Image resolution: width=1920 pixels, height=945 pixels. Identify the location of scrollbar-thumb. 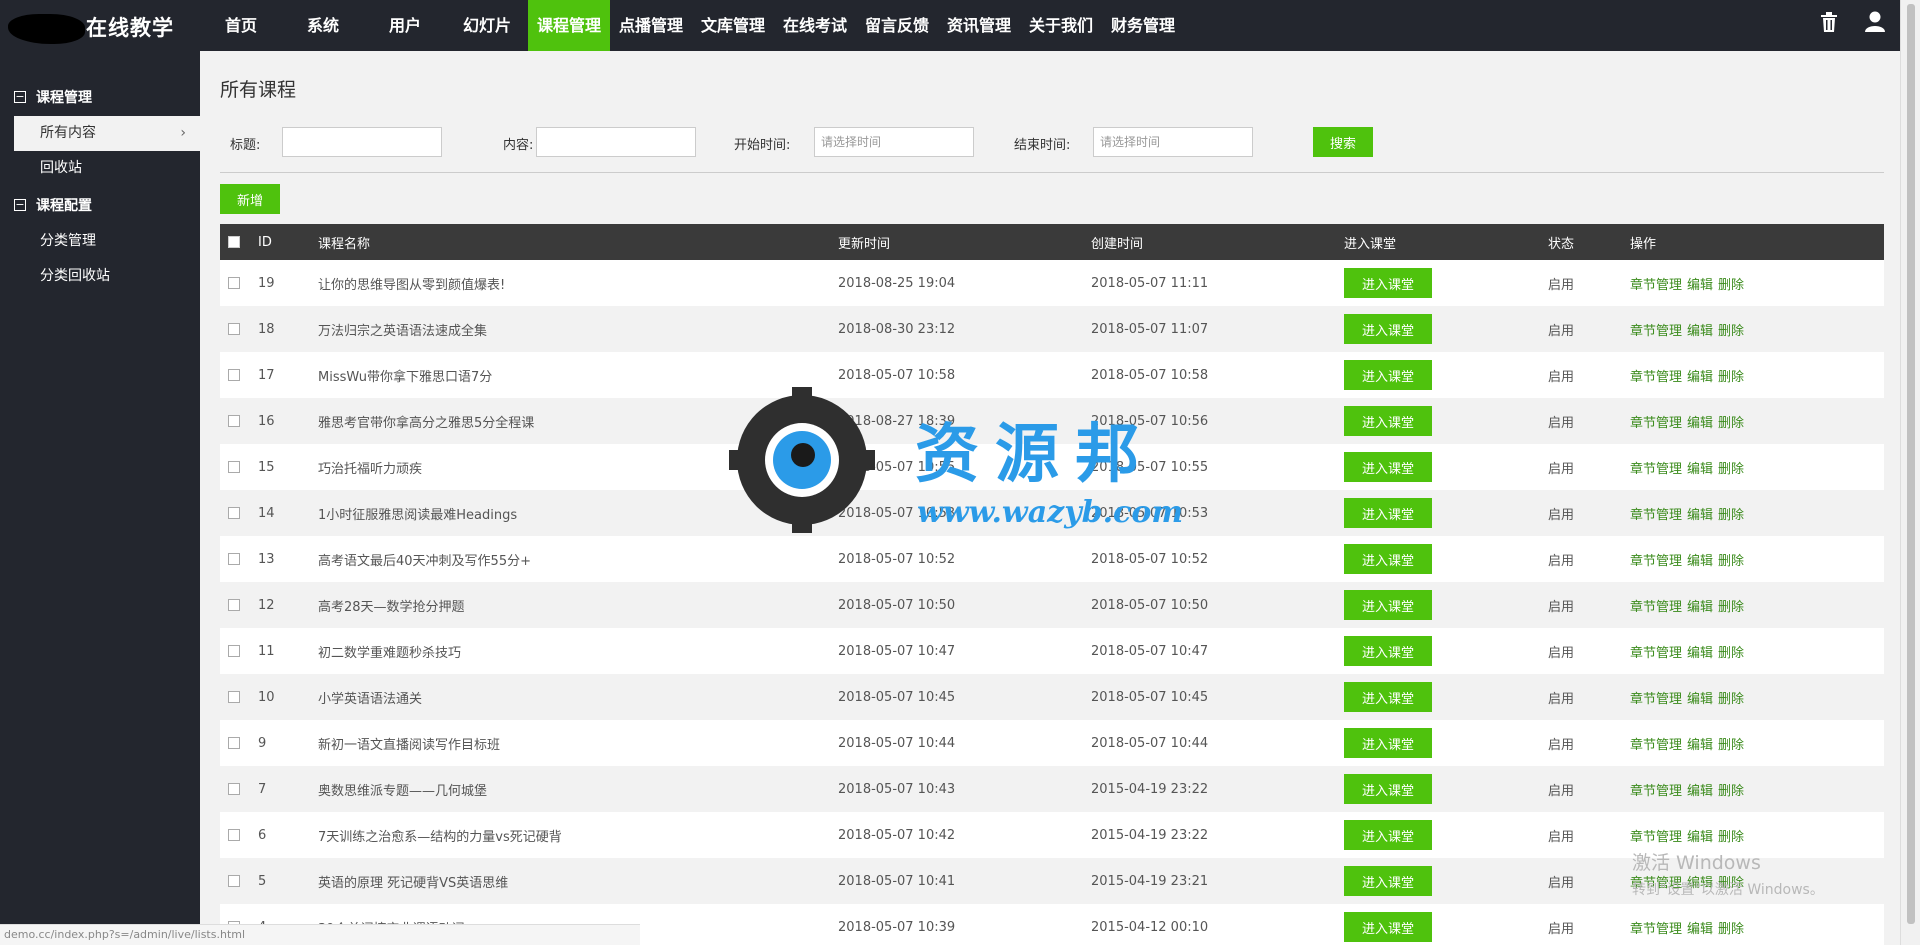
(1911, 464).